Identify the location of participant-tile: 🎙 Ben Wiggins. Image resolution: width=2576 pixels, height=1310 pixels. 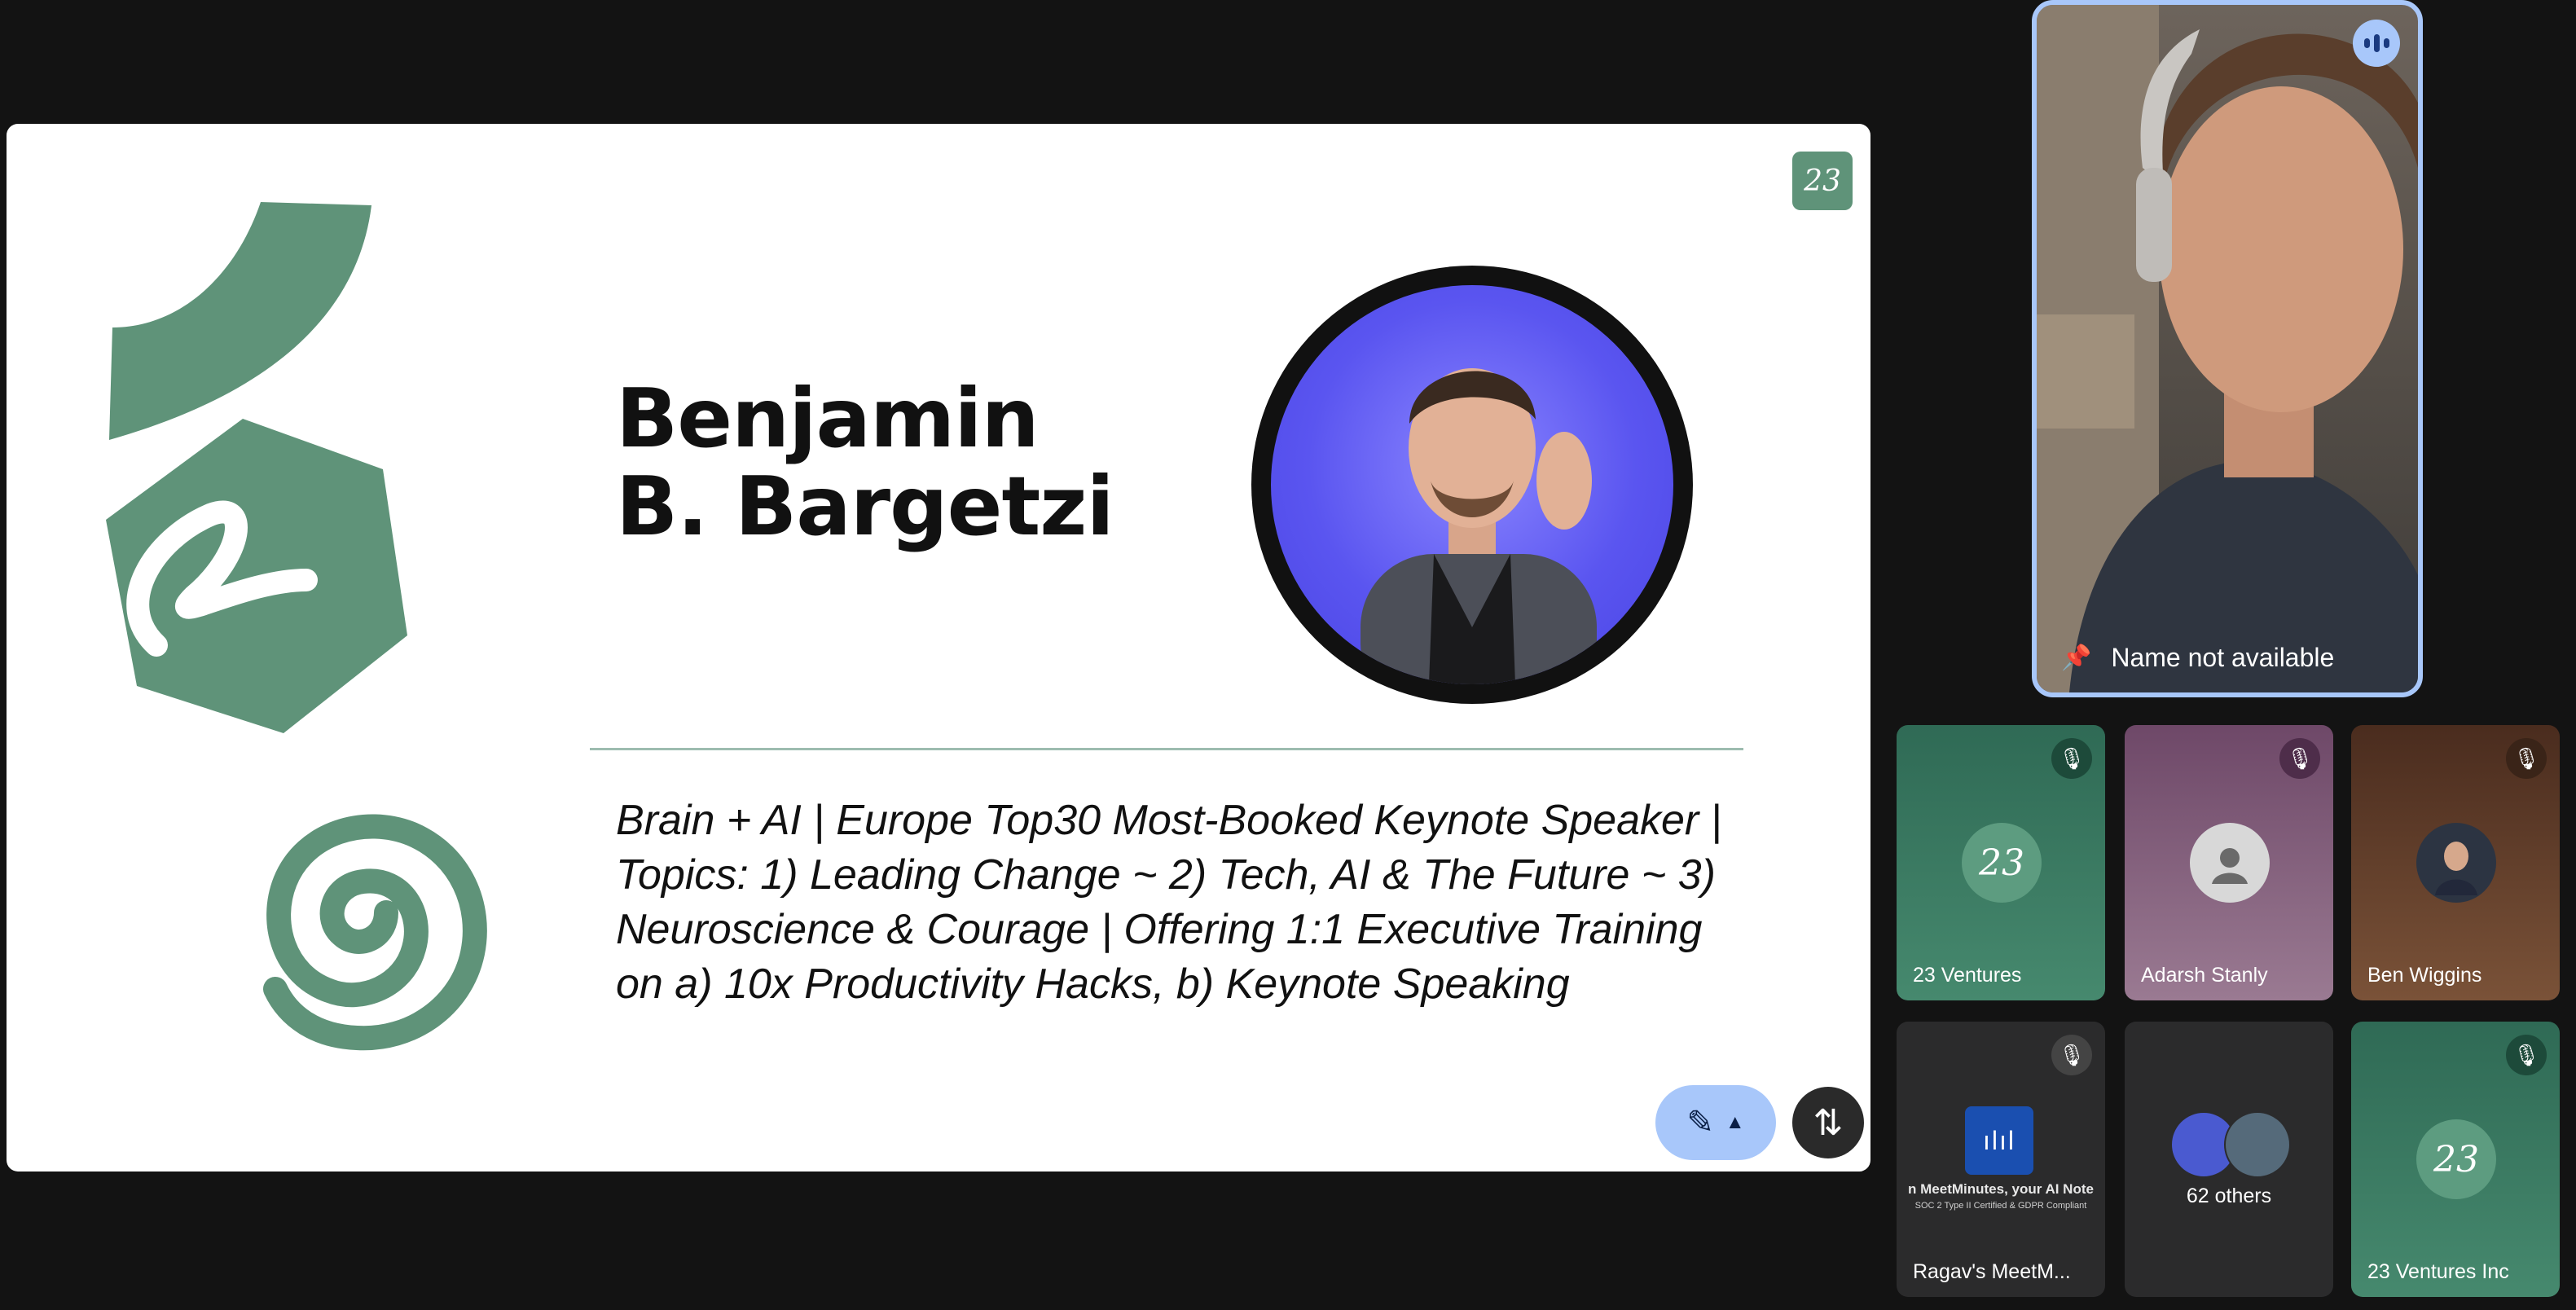
(2455, 862).